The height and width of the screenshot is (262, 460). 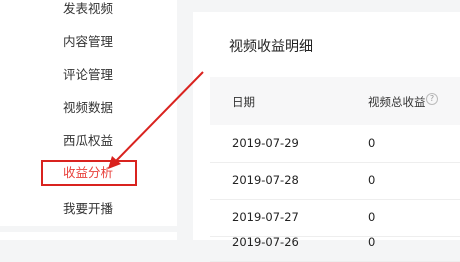 What do you see at coordinates (89, 173) in the screenshot?
I see `annotation-highlight-box` at bounding box center [89, 173].